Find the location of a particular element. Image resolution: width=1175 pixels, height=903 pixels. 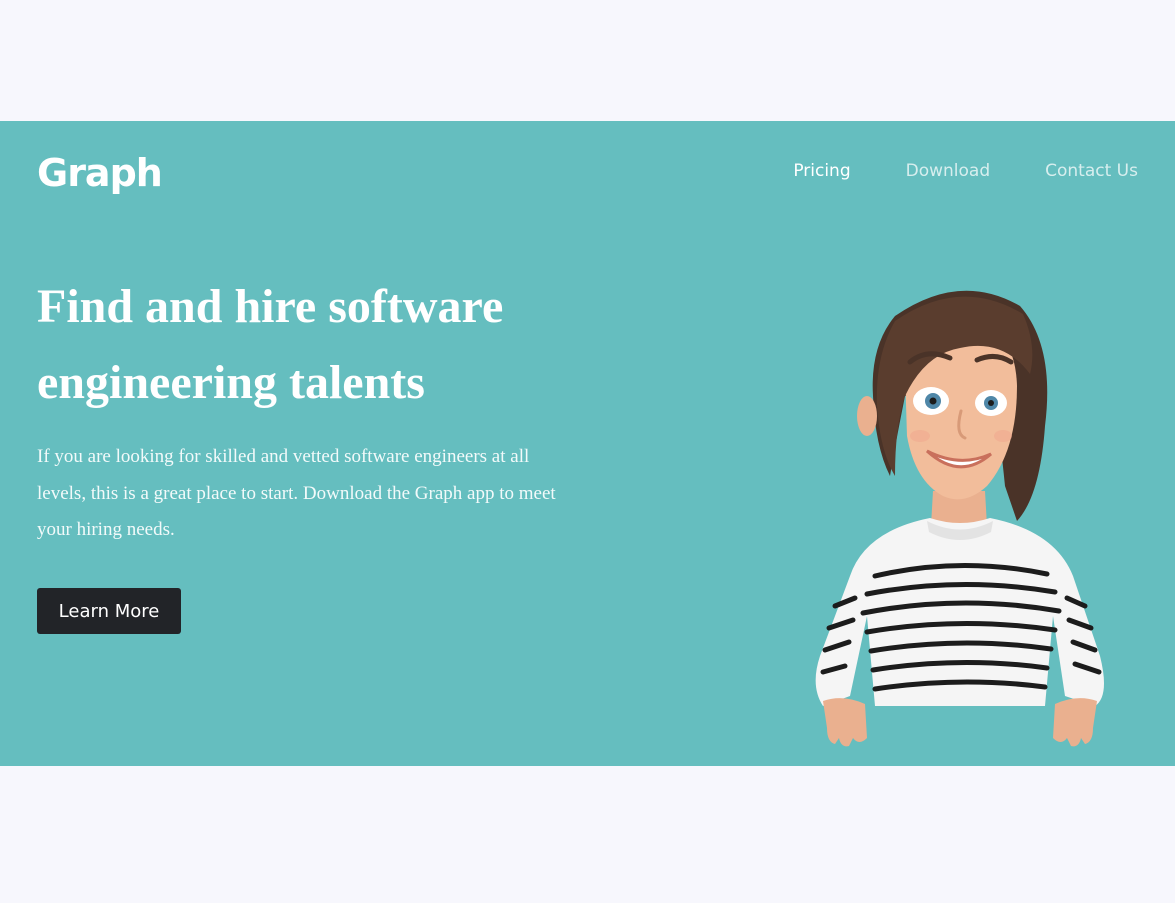

nav-link-download: Download is located at coordinates (948, 171).